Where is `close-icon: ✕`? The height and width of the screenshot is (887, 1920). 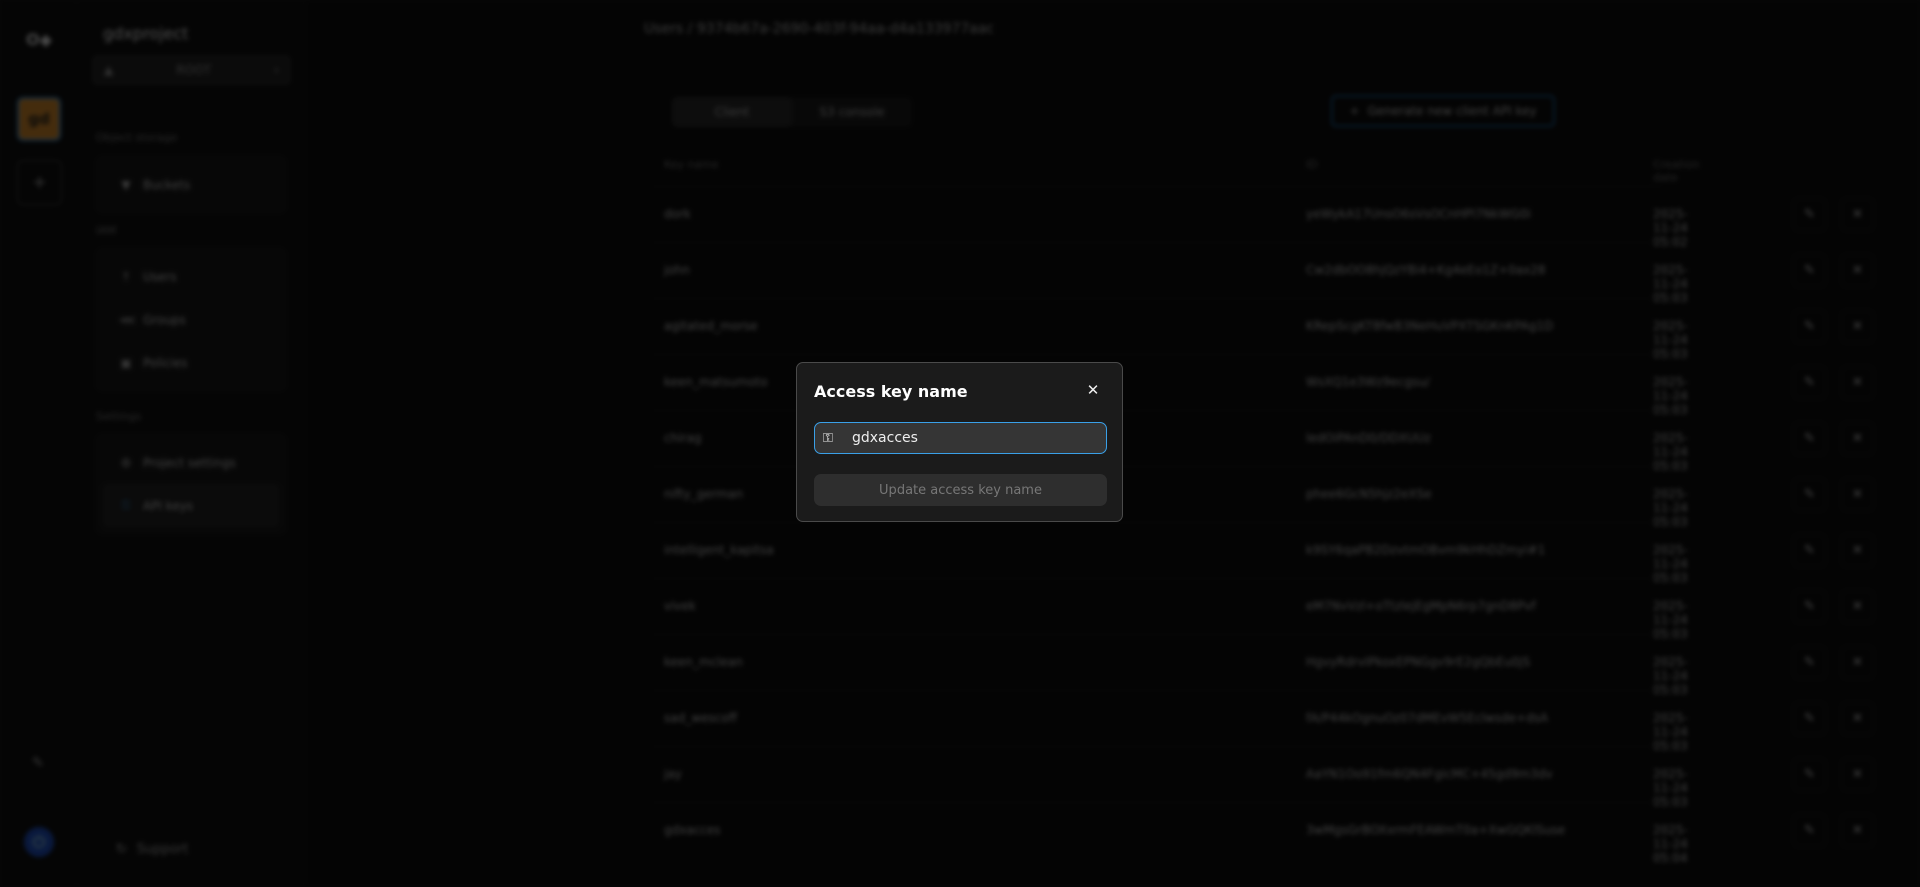 close-icon: ✕ is located at coordinates (1093, 390).